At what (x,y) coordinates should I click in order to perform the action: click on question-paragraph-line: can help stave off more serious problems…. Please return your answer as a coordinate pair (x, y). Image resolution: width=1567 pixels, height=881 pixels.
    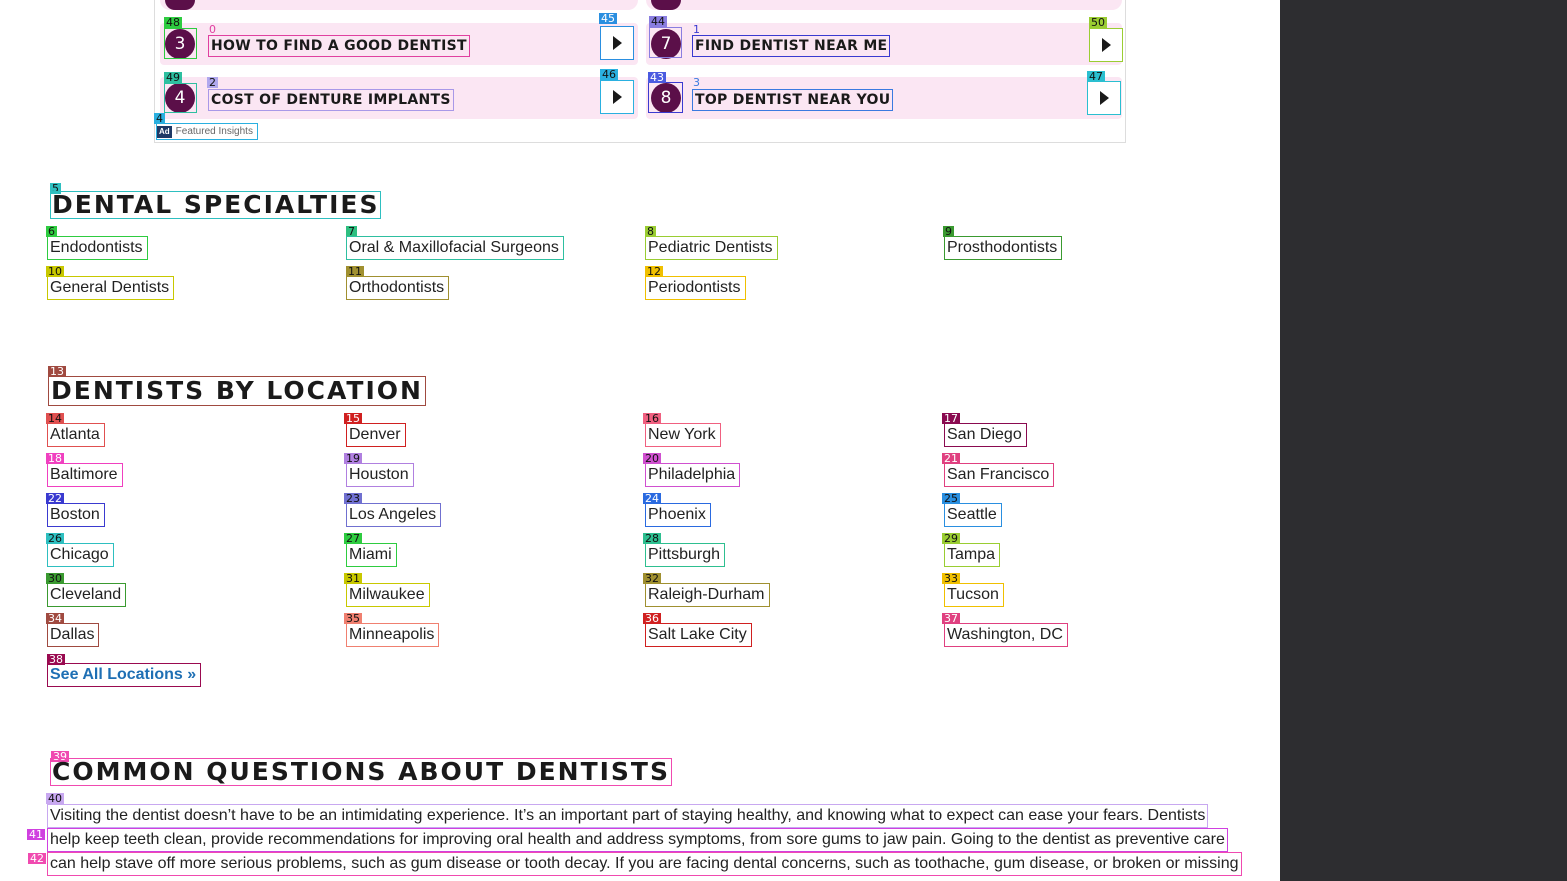
    Looking at the image, I should click on (644, 864).